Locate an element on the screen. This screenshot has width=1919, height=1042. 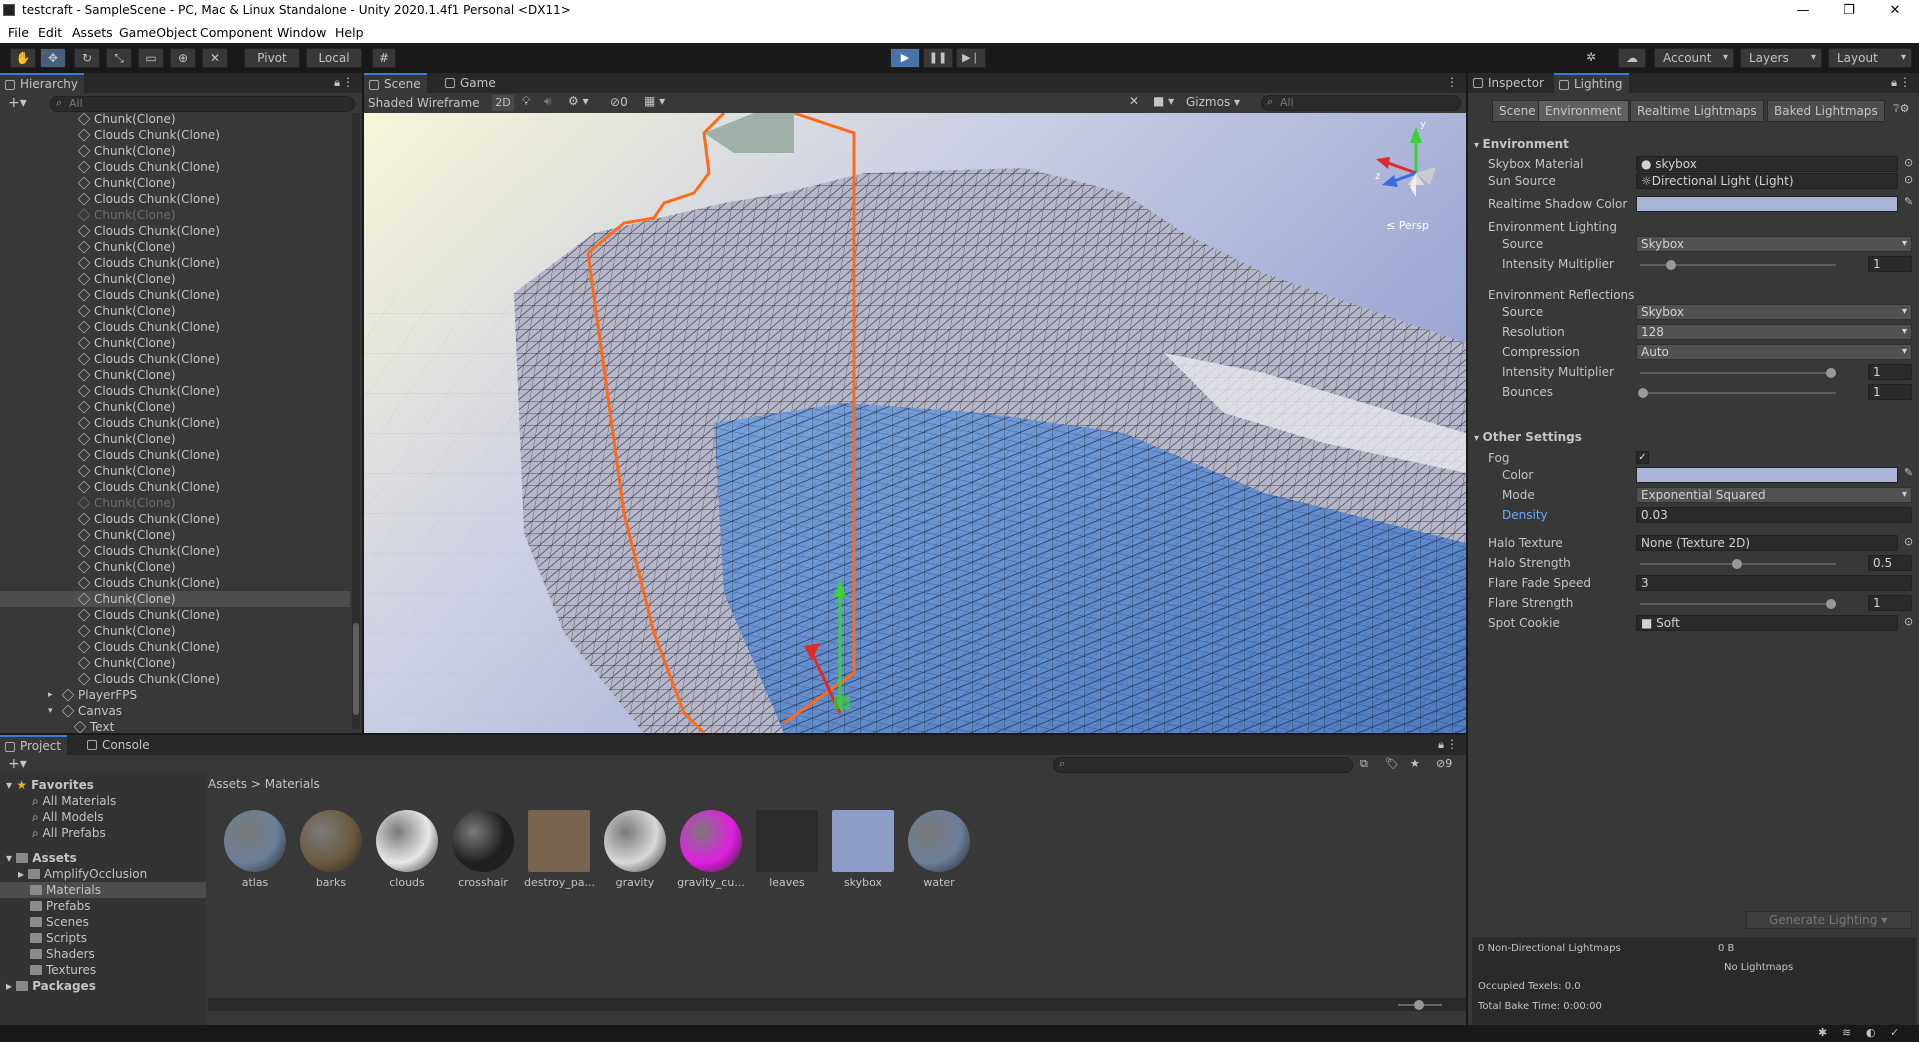
breadcrumb-assets: Assets is located at coordinates (227, 784).